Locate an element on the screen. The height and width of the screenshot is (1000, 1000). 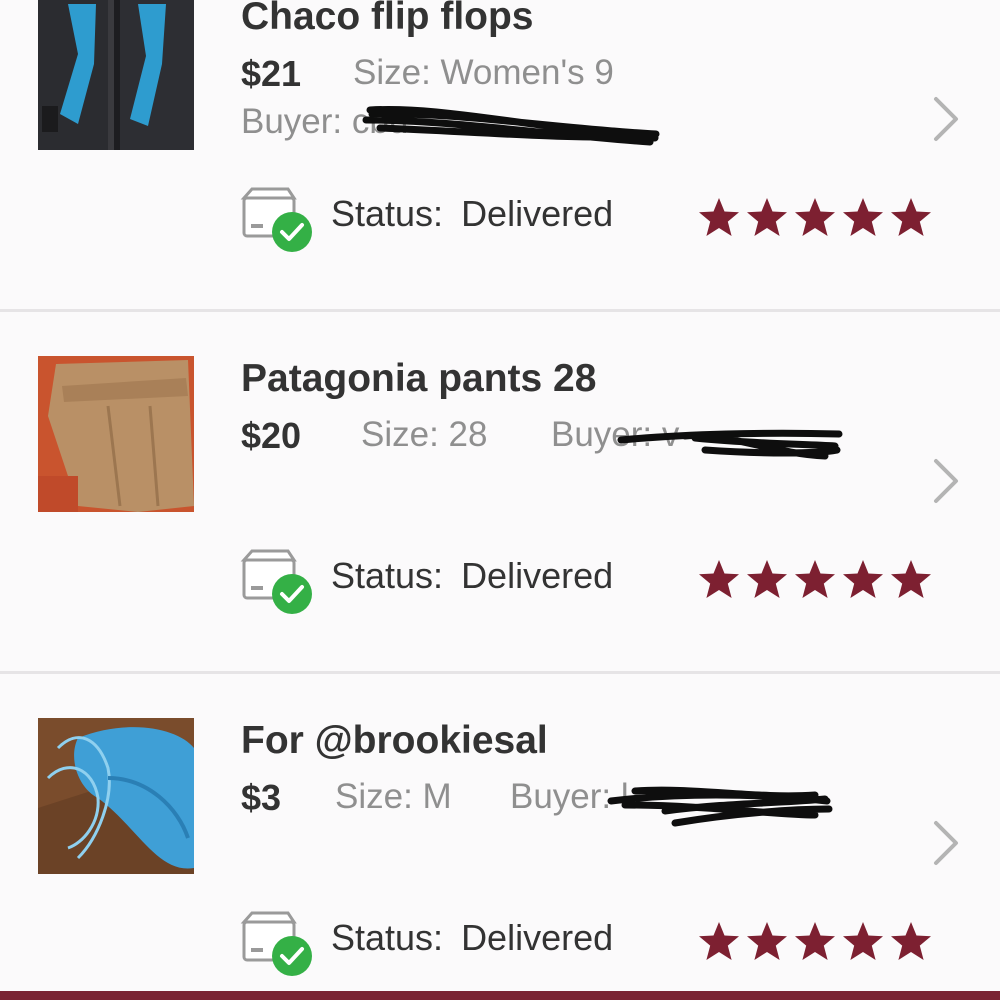
item-price: $3 is located at coordinates (261, 797).